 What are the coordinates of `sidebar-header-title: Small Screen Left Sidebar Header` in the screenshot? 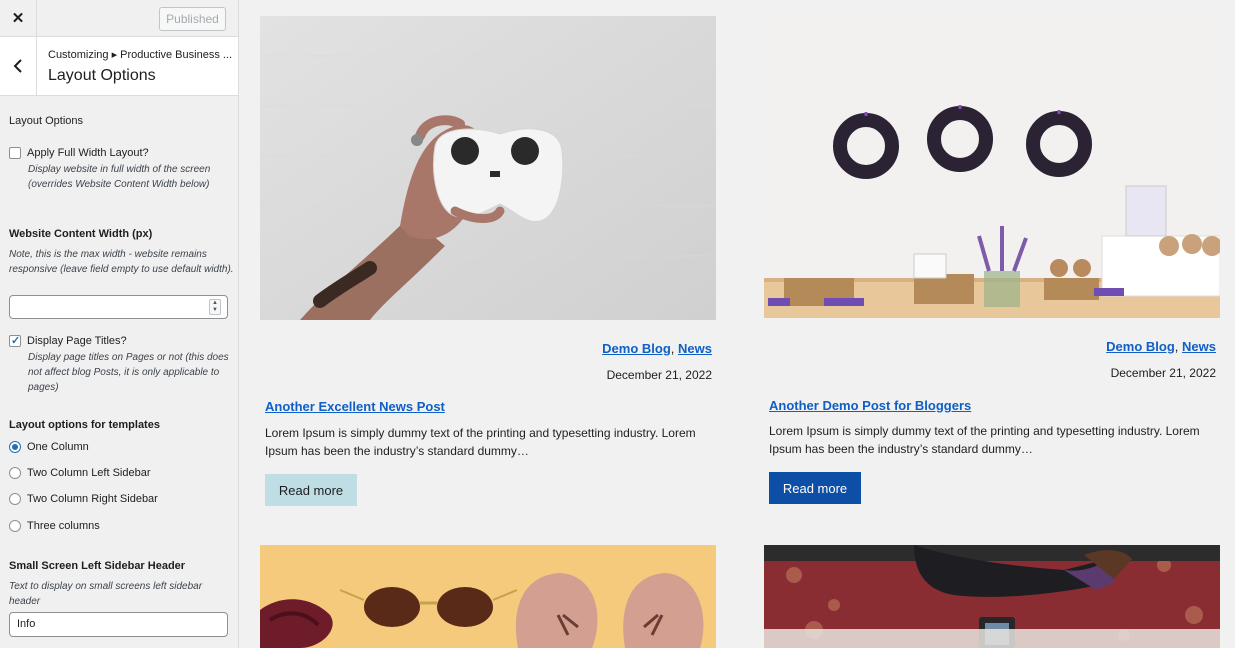 It's located at (97, 566).